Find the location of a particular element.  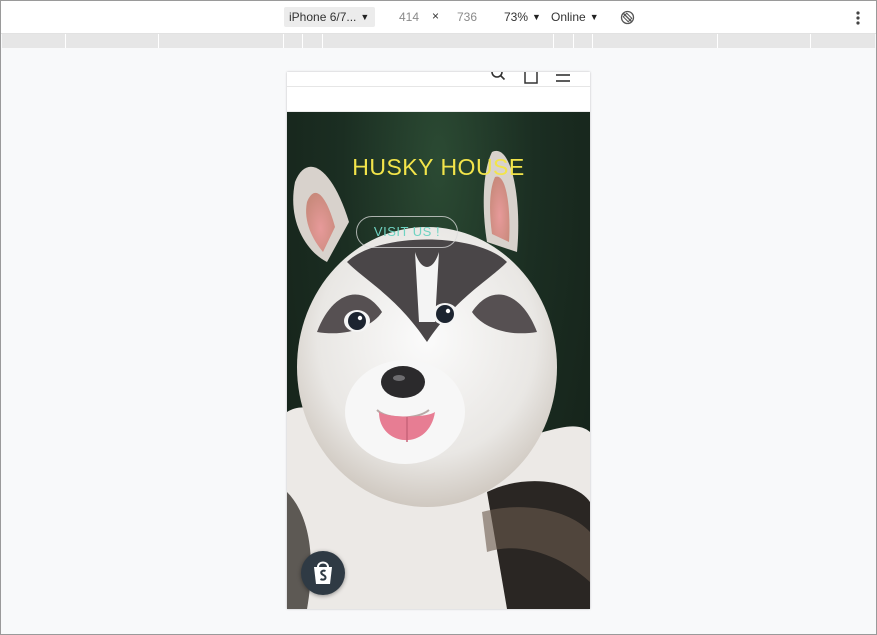

device-toolbar: iPhone 6/7... ▼ 414 × 736 73% ▼ Online ▼ is located at coordinates (438, 17).